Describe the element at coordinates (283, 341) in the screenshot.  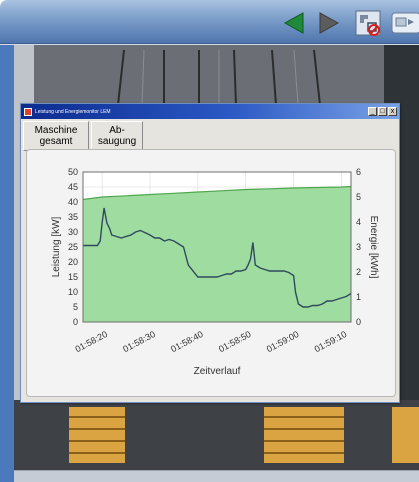
I see `x-tick-label: 01:59:00` at that location.